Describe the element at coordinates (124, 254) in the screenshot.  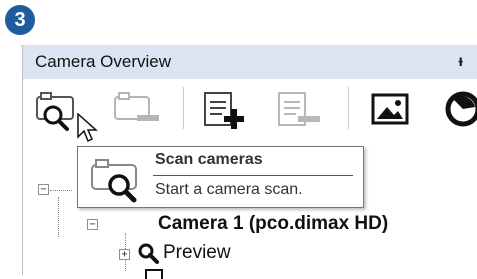
I see `preview-expander: +` at that location.